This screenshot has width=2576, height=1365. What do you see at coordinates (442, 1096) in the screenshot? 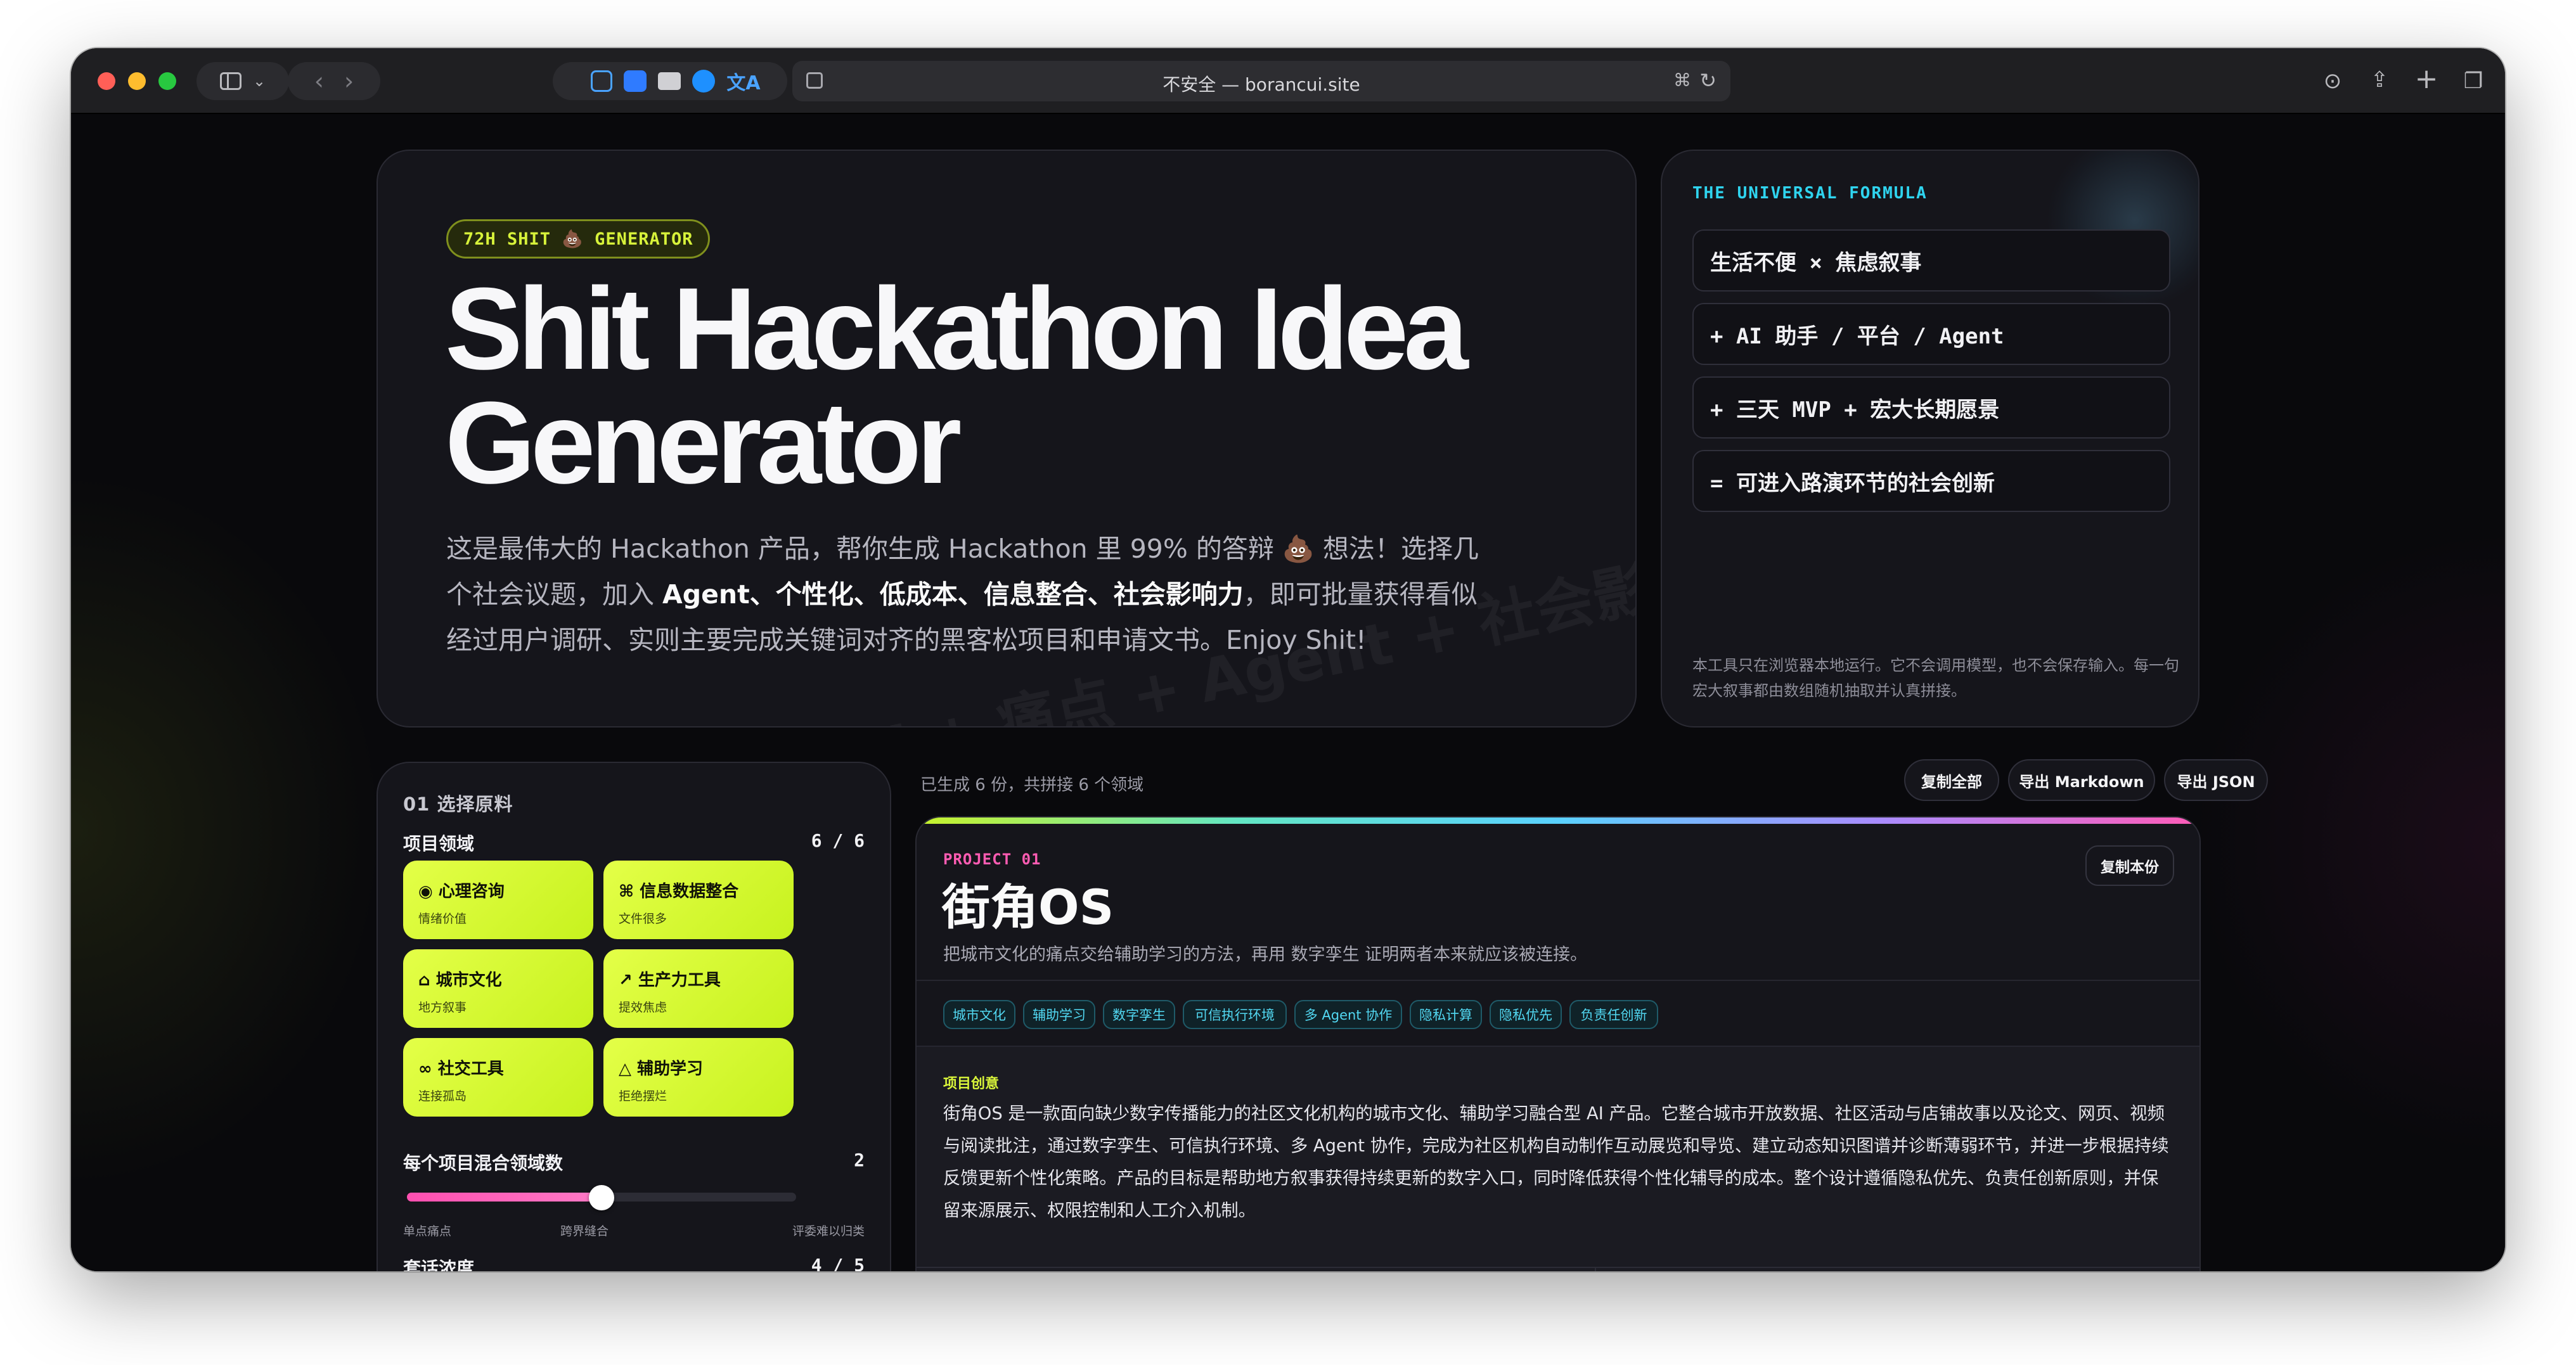
I see `chip-sub: 连接孤岛` at bounding box center [442, 1096].